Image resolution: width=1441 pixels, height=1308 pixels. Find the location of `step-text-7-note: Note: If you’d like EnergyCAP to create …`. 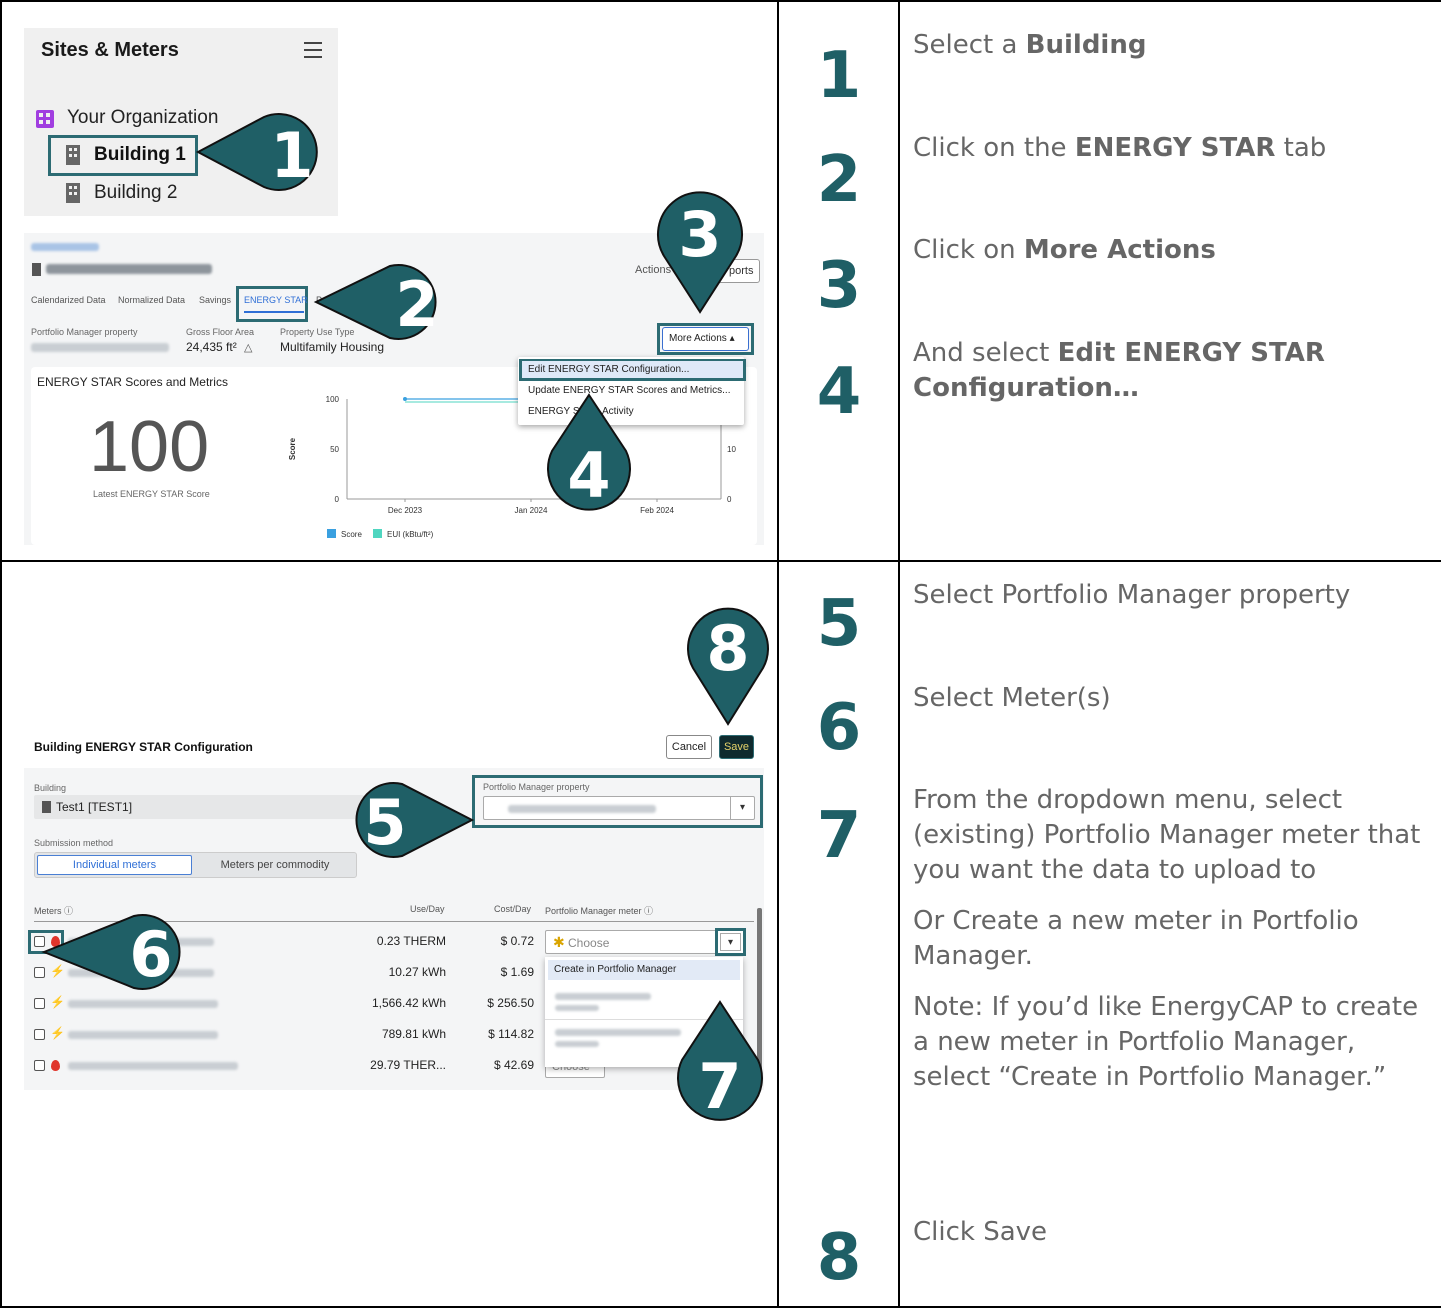

step-text-7-note: Note: If you’d like EnergyCAP to create … is located at coordinates (1166, 1042).